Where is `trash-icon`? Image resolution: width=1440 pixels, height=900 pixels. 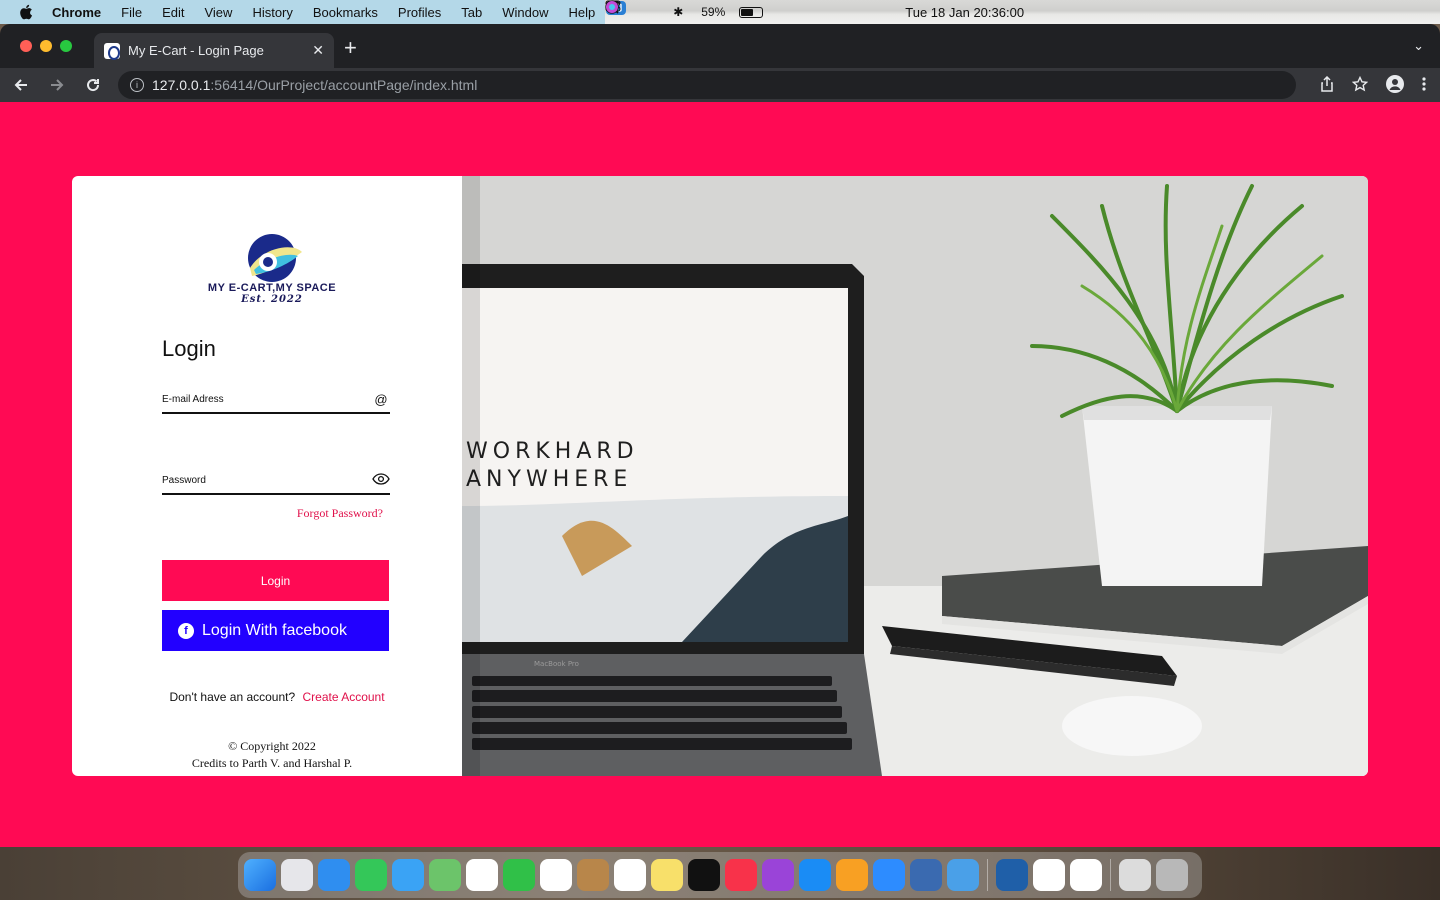
trash-icon is located at coordinates (1172, 875).